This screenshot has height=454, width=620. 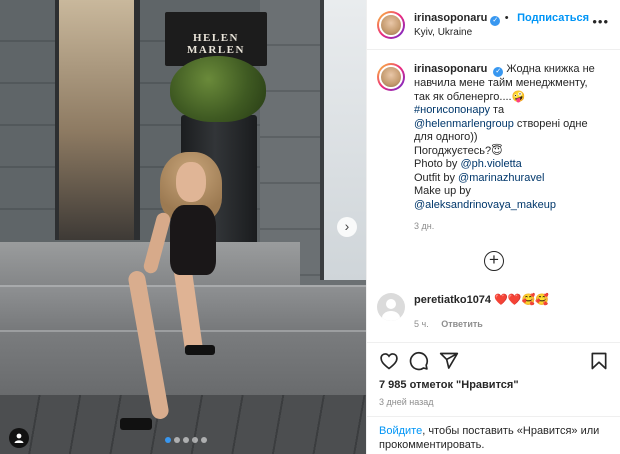 What do you see at coordinates (419, 361) in the screenshot?
I see `comment-icon` at bounding box center [419, 361].